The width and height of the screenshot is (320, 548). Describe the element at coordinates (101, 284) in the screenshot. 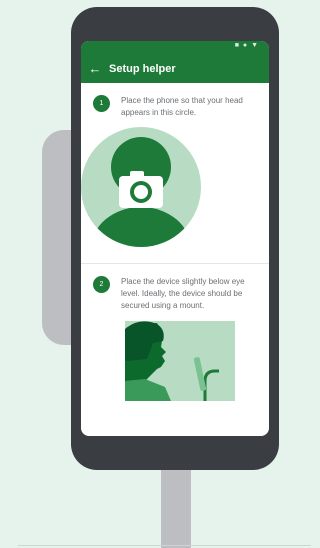

I see `step-number-badge: 2` at that location.